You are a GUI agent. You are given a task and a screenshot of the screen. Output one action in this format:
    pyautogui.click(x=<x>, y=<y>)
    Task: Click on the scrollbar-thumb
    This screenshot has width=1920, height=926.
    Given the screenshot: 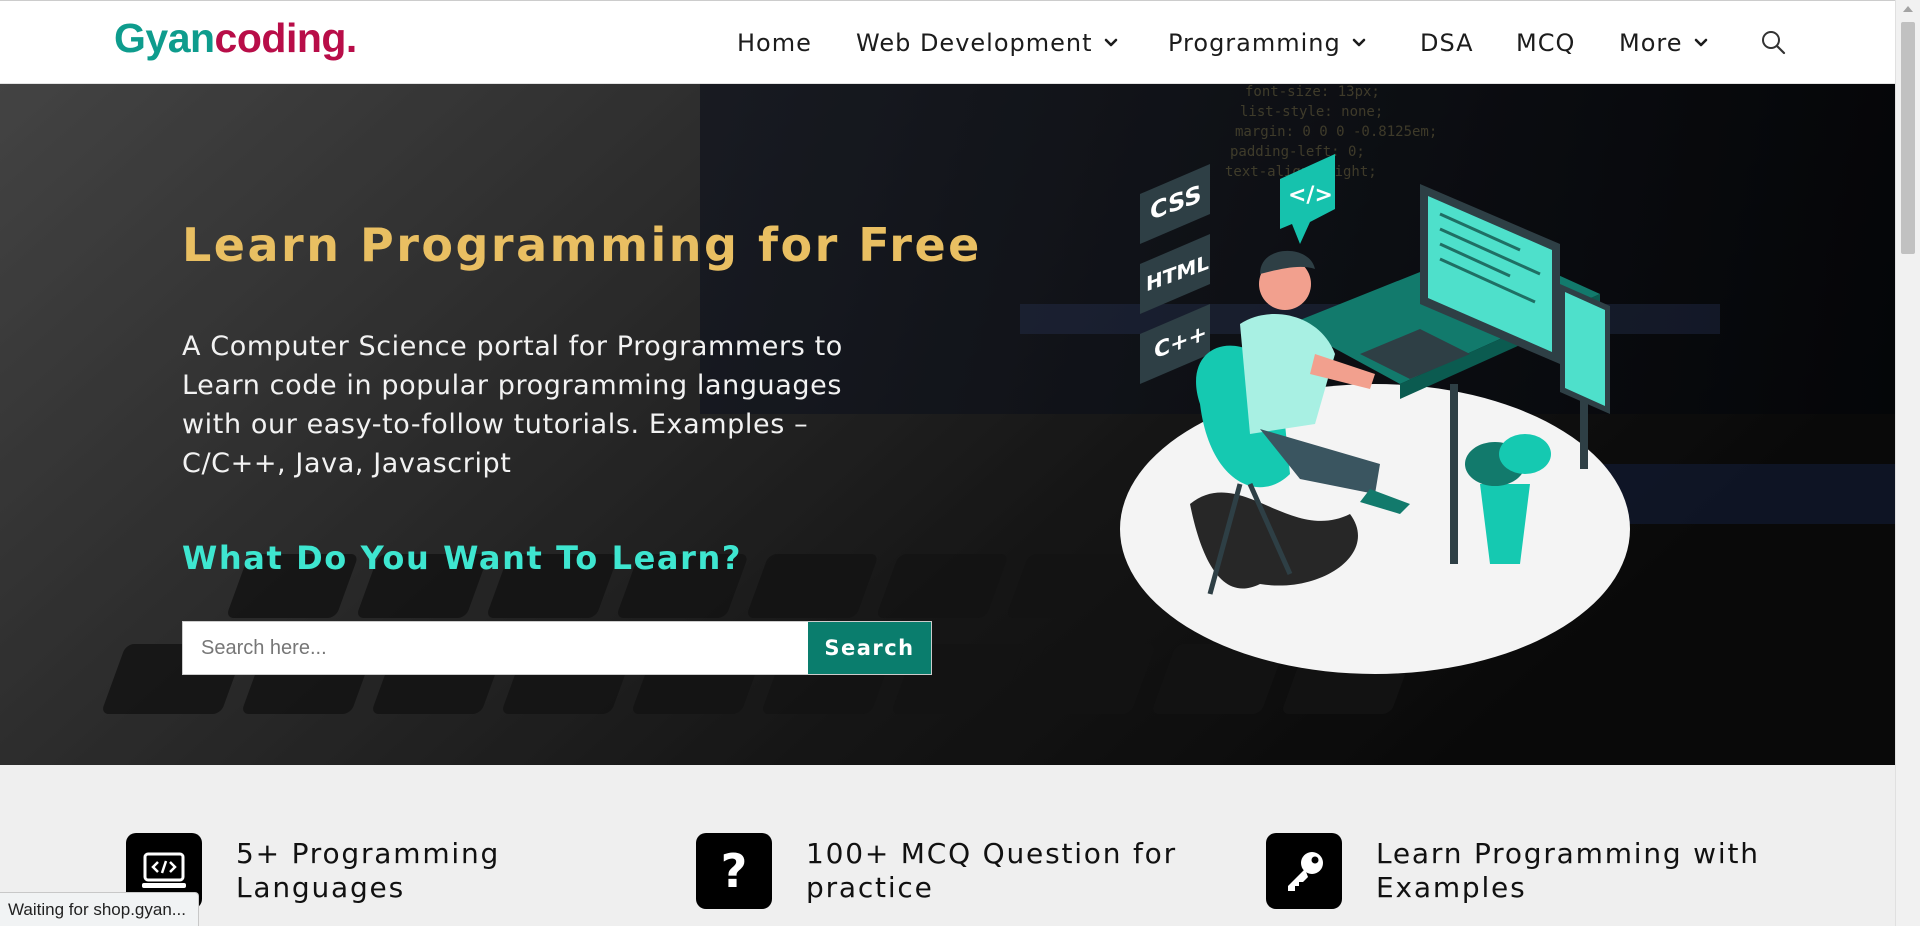 What is the action you would take?
    pyautogui.click(x=1908, y=138)
    